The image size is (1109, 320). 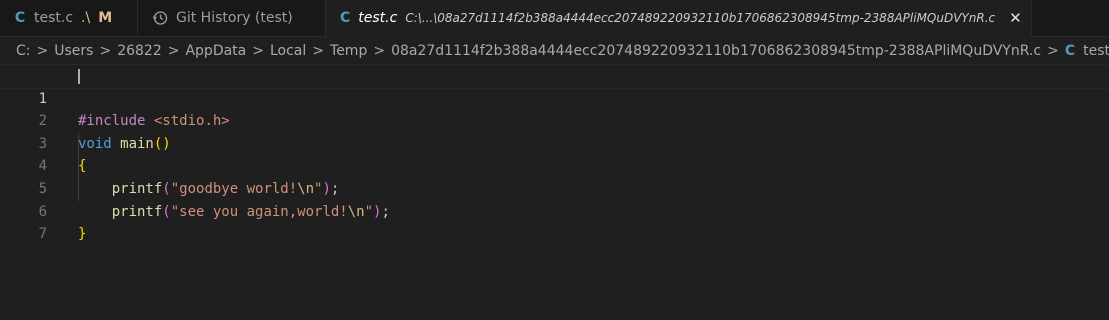 I want to click on tab-git-history: Git History (test), so click(x=232, y=18).